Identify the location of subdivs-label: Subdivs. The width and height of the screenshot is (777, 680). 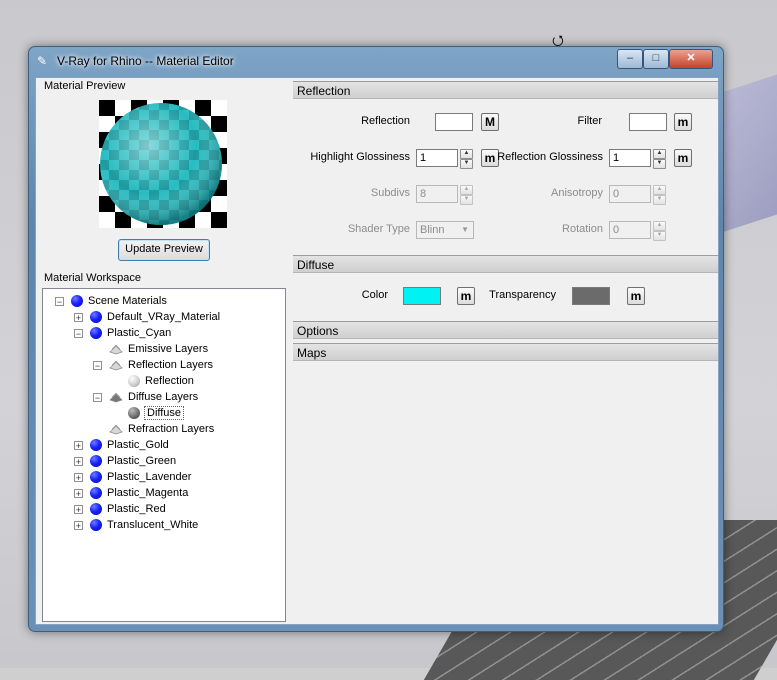
(390, 193).